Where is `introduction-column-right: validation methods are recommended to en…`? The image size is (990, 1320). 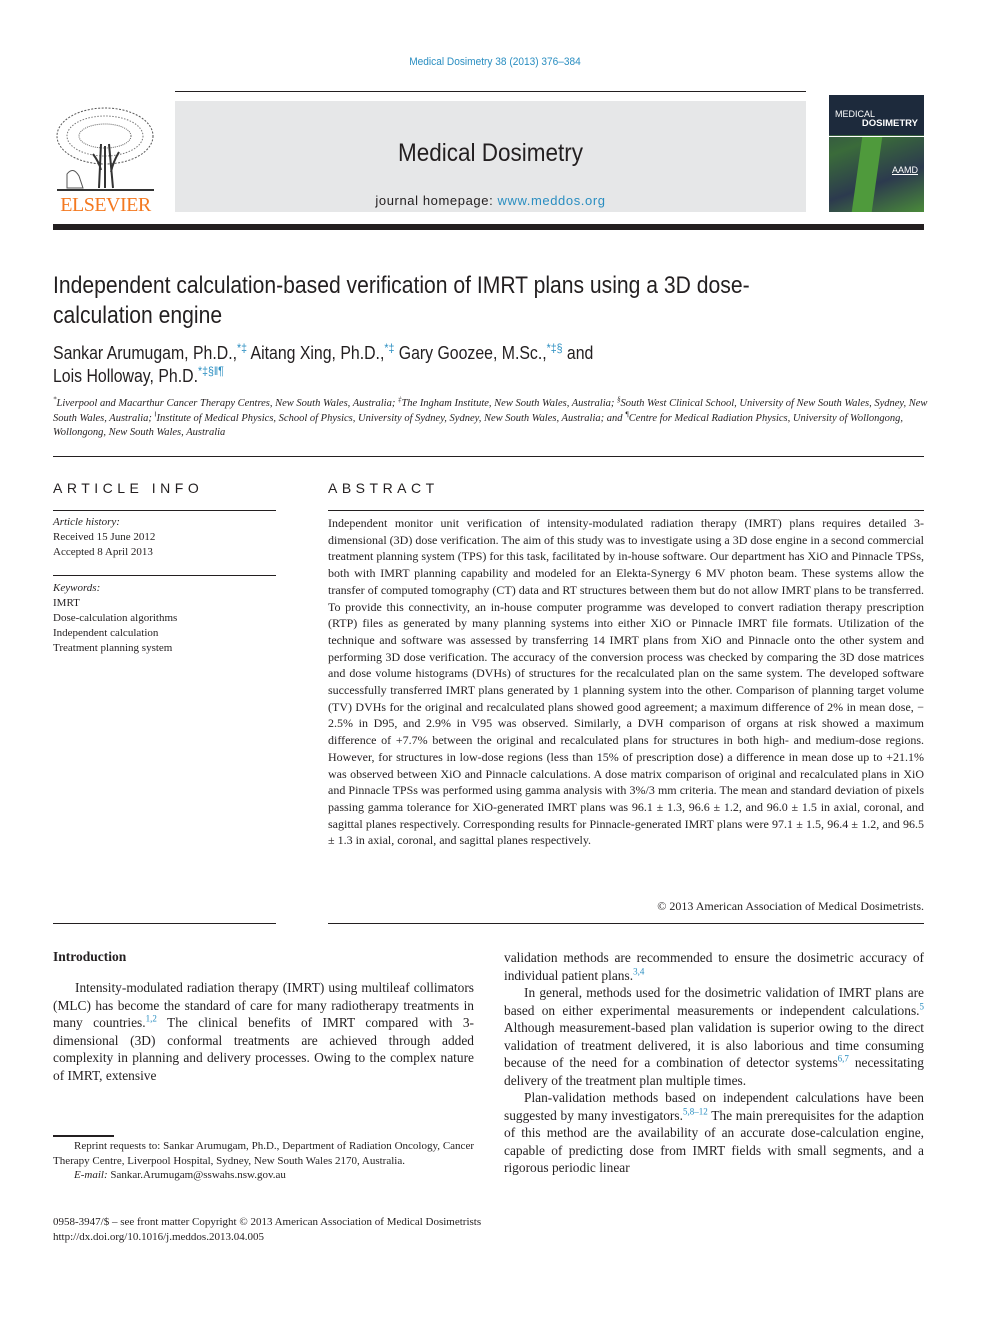
introduction-column-right: validation methods are recommended to en… is located at coordinates (714, 1063).